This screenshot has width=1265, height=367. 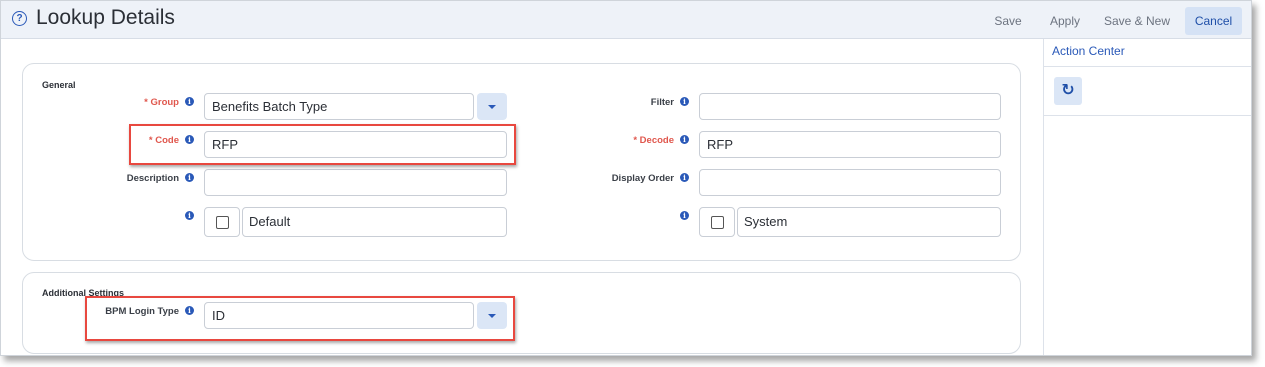 What do you see at coordinates (105, 17) in the screenshot?
I see `page-title: Lookup Details` at bounding box center [105, 17].